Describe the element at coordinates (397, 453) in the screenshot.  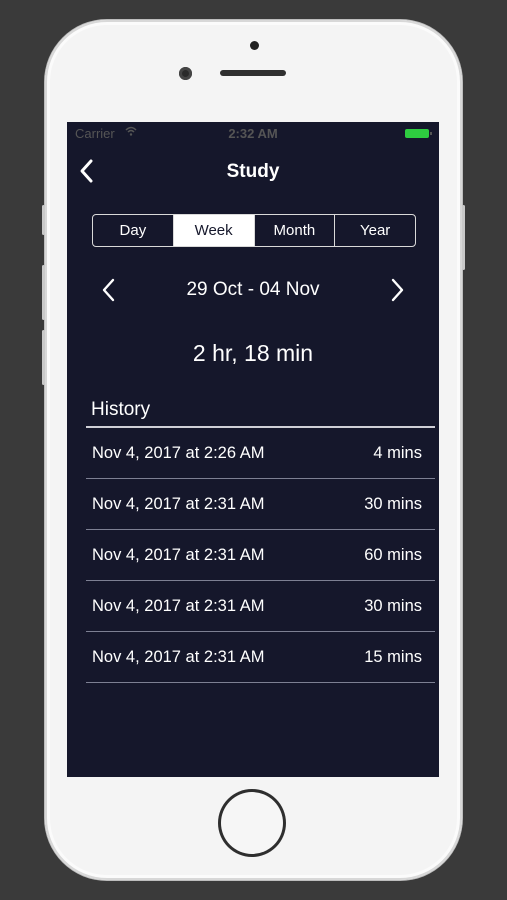
I see `history-duration: 4 mins` at that location.